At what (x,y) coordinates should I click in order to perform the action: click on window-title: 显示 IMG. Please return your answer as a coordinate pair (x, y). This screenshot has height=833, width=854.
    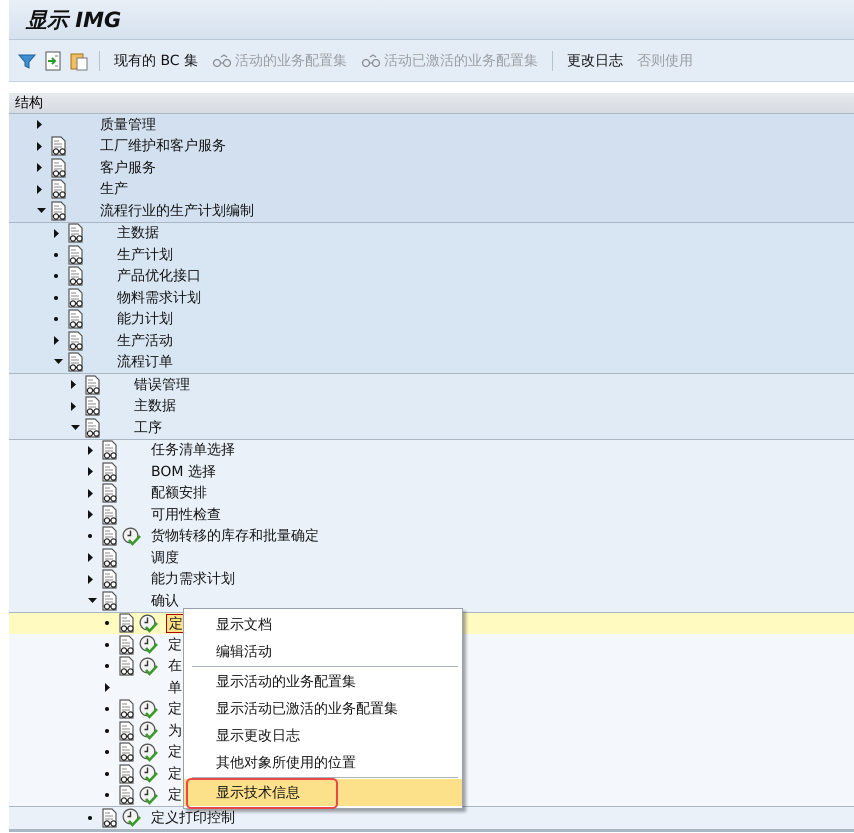
    Looking at the image, I should click on (74, 20).